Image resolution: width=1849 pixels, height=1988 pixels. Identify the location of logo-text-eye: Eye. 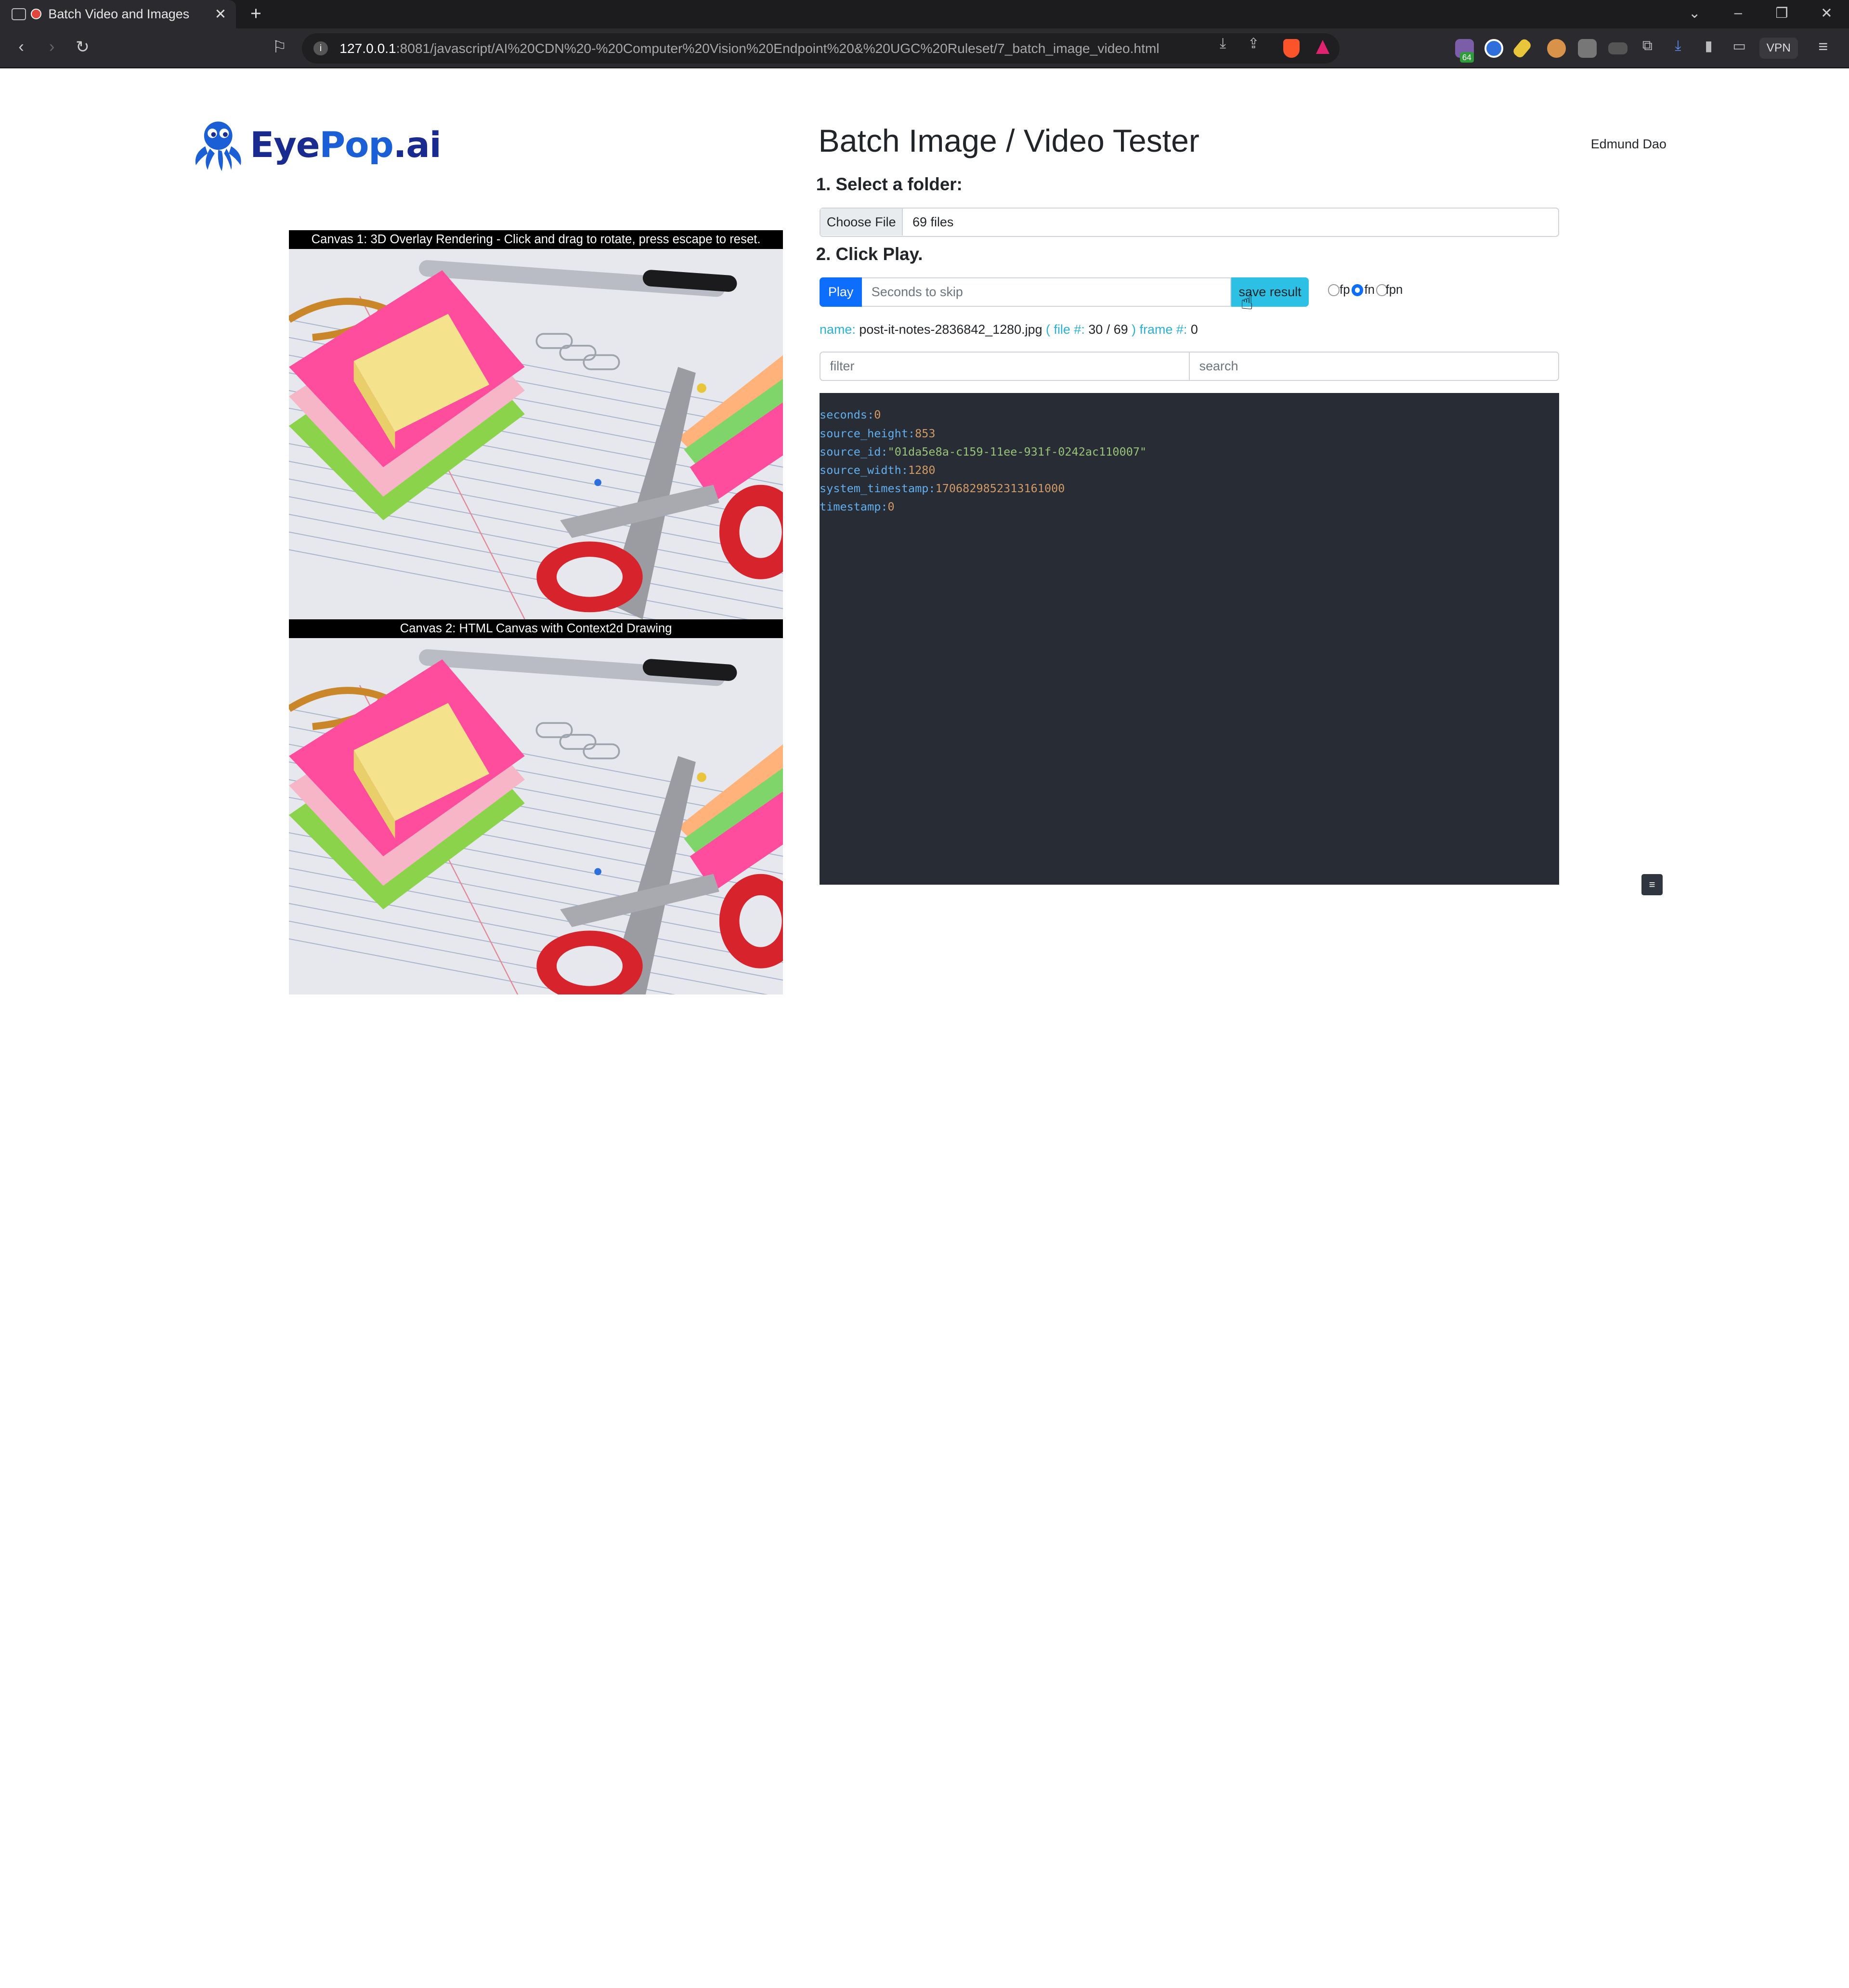
(285, 145).